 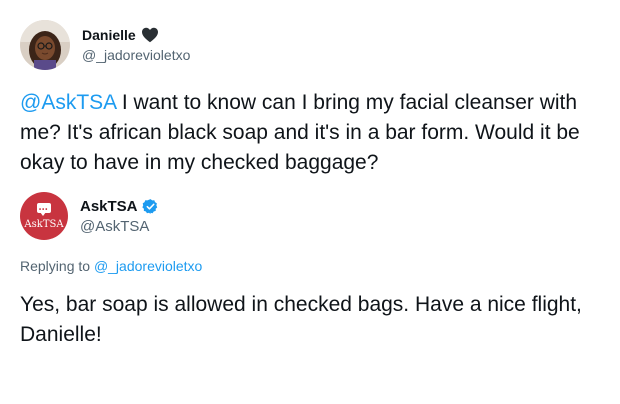 What do you see at coordinates (44, 224) in the screenshot?
I see `avatar-label: AskTSA` at bounding box center [44, 224].